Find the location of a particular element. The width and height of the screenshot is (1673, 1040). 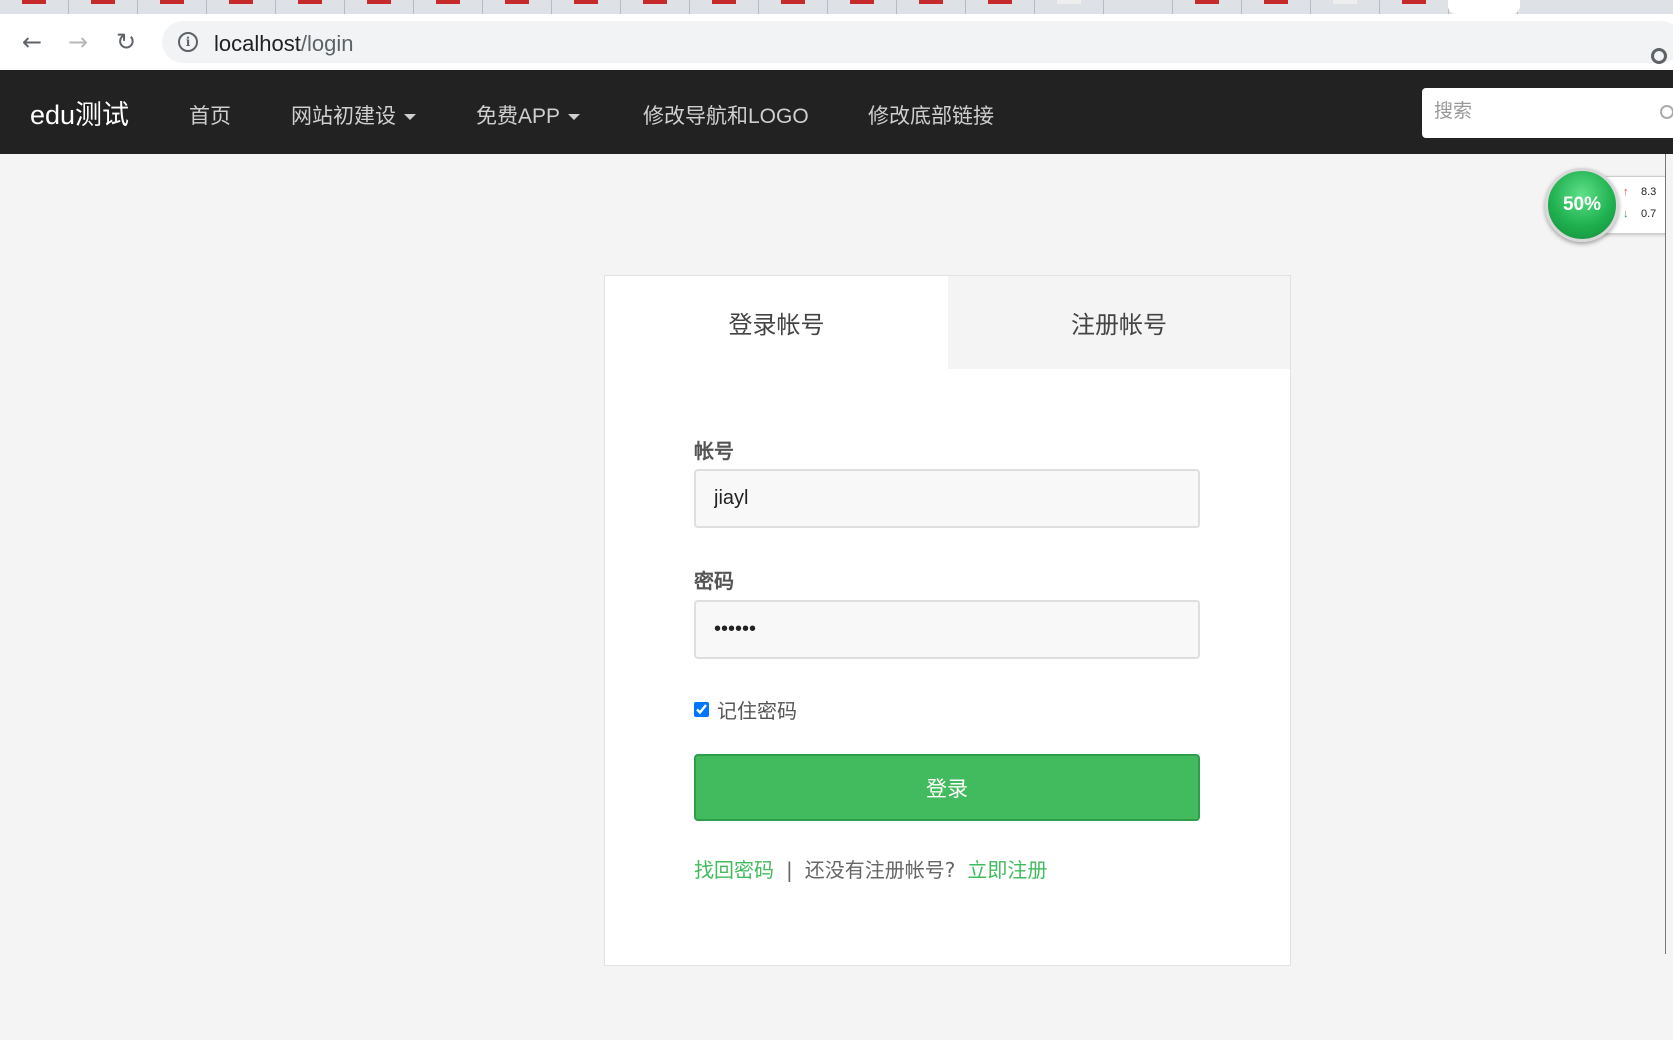

info-icon: i is located at coordinates (188, 42).